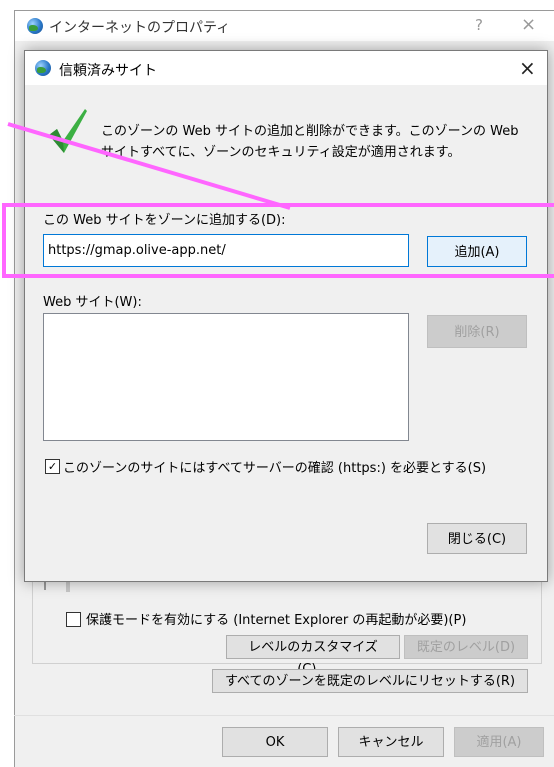  Describe the element at coordinates (284, 715) in the screenshot. I see `button-bar-divider` at that location.